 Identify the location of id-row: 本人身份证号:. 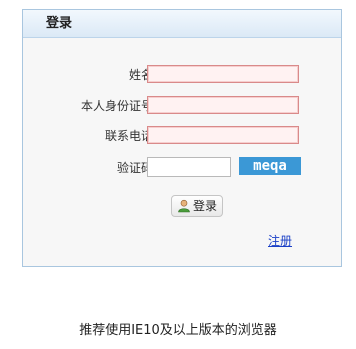
(182, 106).